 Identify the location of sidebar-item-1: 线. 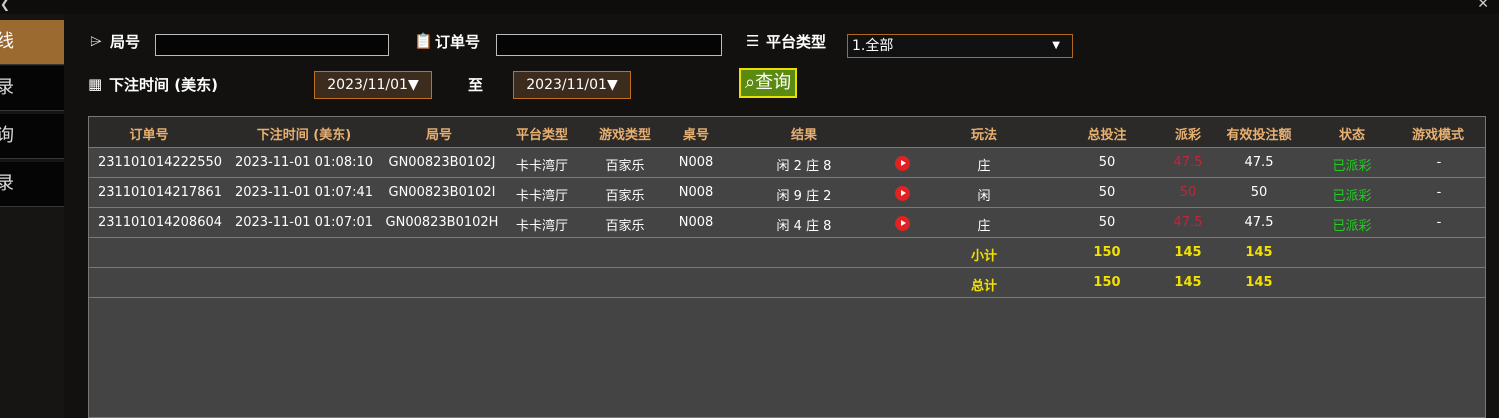
(37, 42).